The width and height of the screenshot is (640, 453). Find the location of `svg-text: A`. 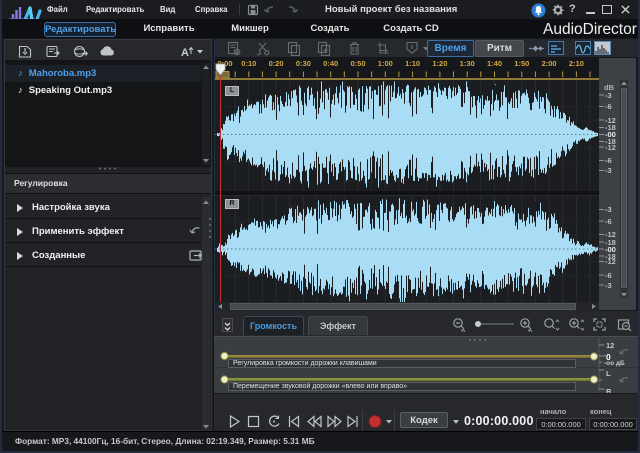

svg-text: A is located at coordinates (185, 53).